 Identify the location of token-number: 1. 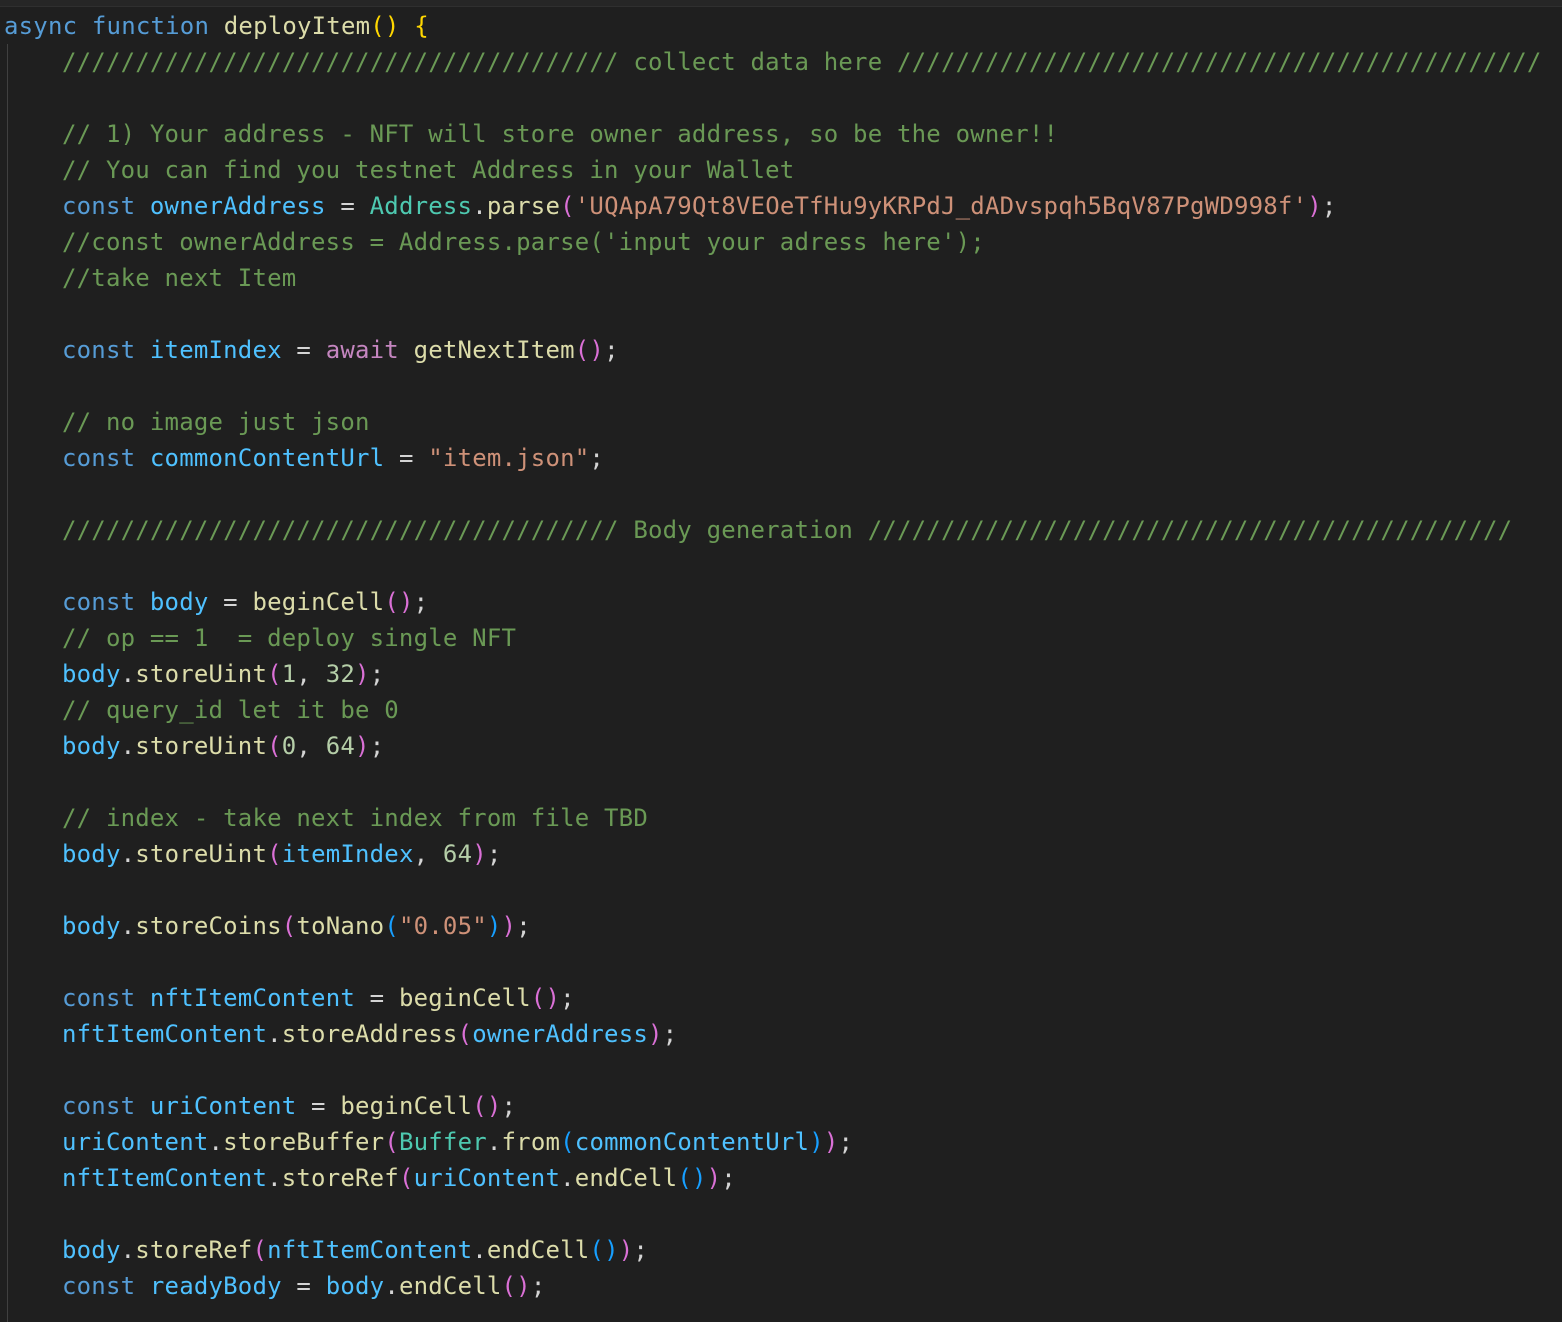
(289, 674).